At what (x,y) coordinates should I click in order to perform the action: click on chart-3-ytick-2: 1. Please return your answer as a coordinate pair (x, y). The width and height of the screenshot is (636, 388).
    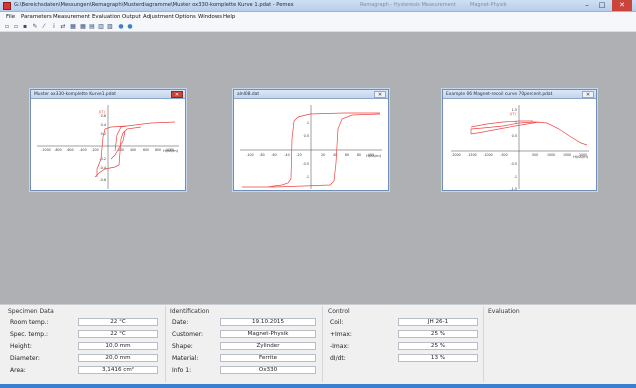
    Looking at the image, I should click on (516, 123).